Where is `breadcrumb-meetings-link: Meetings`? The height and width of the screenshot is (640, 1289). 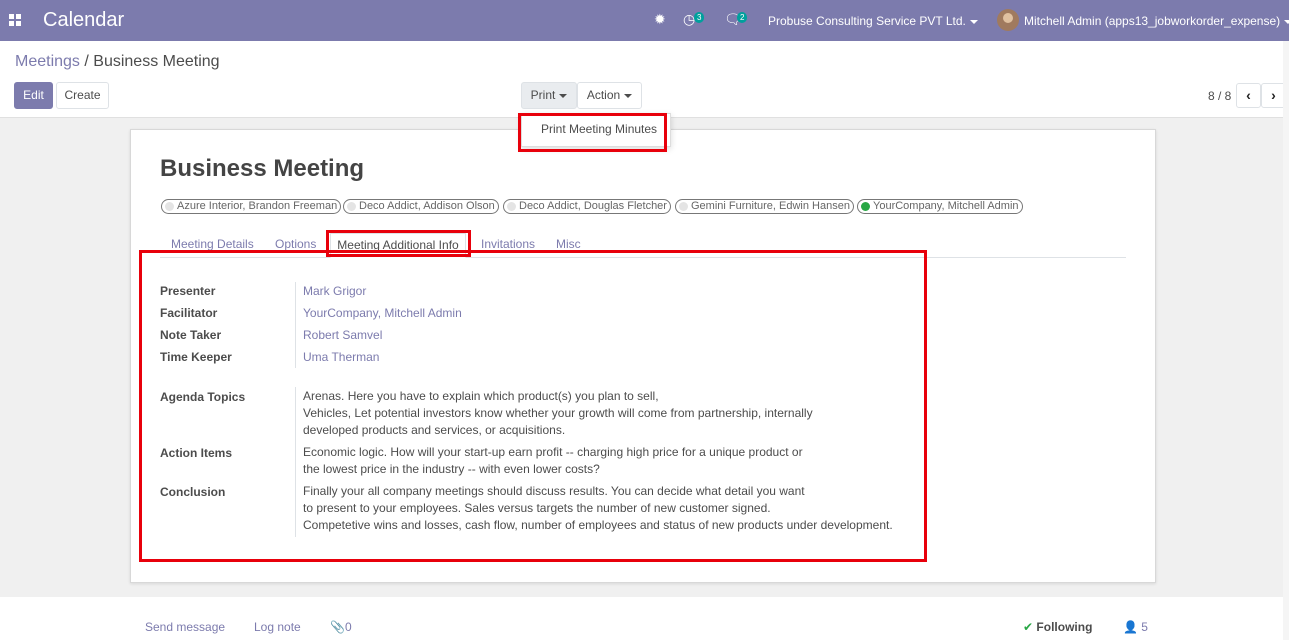
breadcrumb-meetings-link: Meetings is located at coordinates (47, 61).